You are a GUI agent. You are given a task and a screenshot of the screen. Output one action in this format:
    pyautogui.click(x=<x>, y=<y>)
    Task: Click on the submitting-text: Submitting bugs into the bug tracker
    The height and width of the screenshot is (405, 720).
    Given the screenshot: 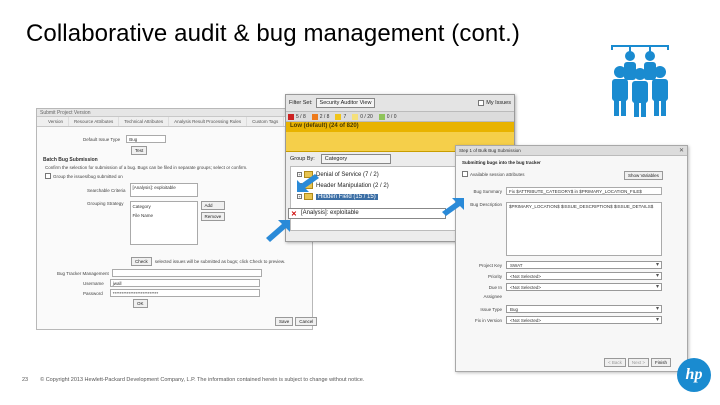 What is the action you would take?
    pyautogui.click(x=501, y=162)
    